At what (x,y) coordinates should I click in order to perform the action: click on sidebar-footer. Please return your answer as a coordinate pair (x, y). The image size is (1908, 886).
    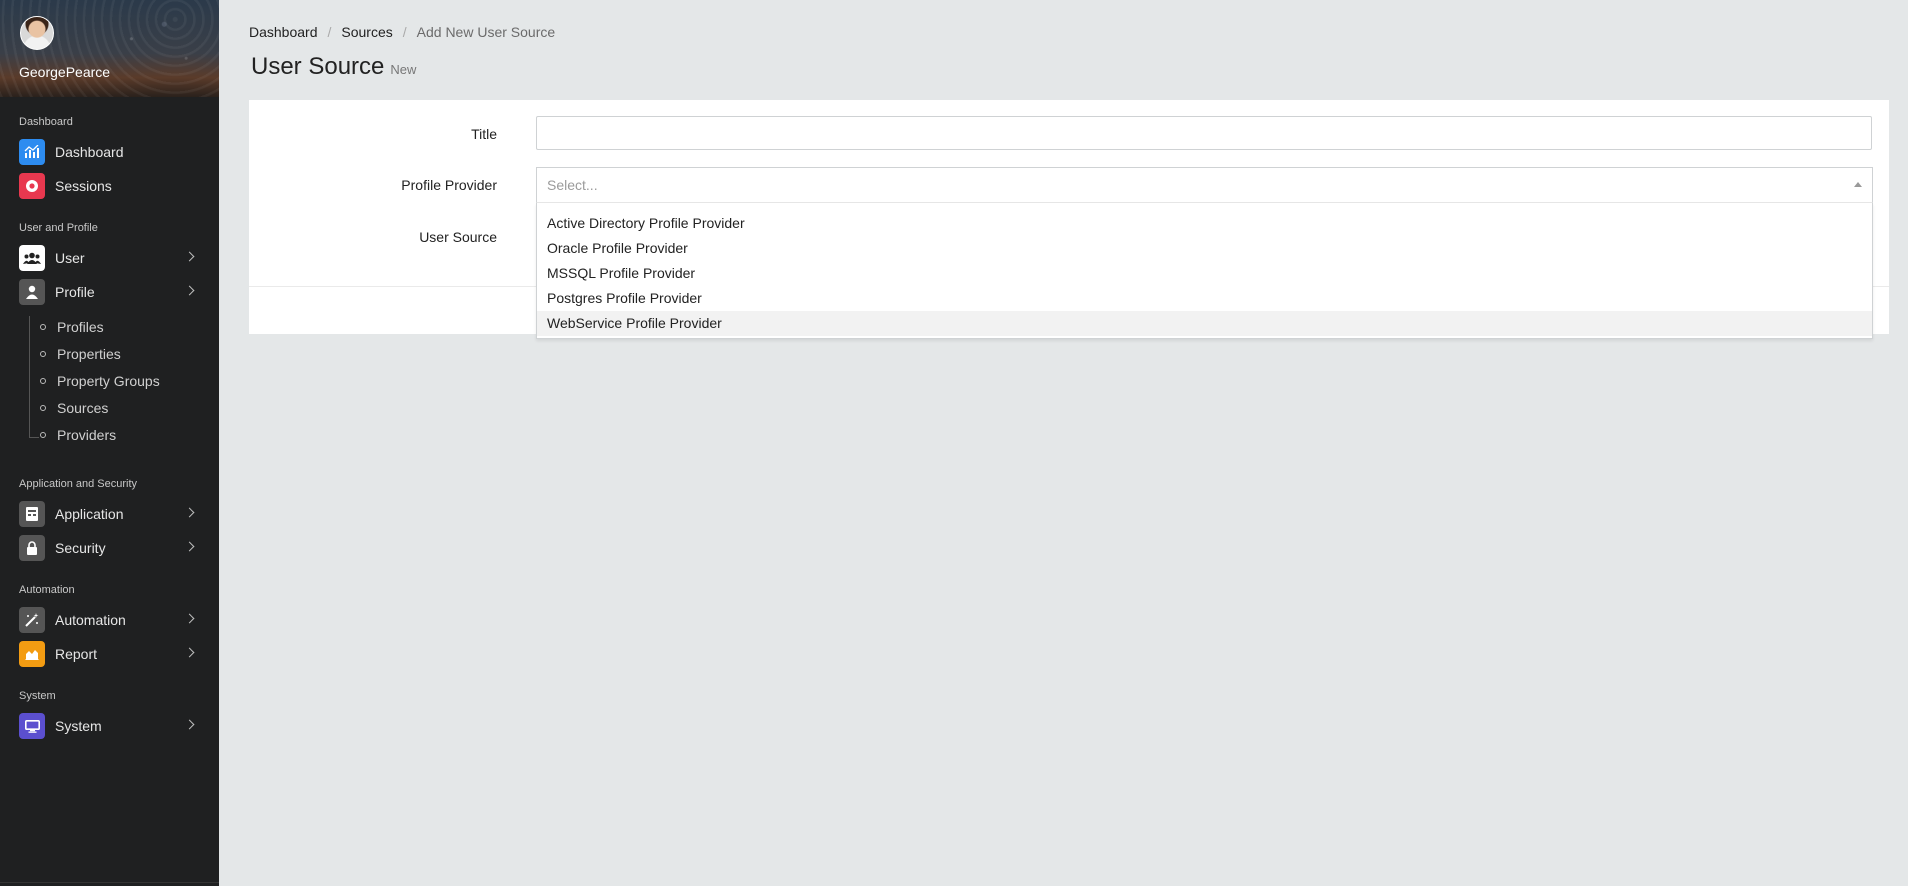
    Looking at the image, I should click on (109, 884).